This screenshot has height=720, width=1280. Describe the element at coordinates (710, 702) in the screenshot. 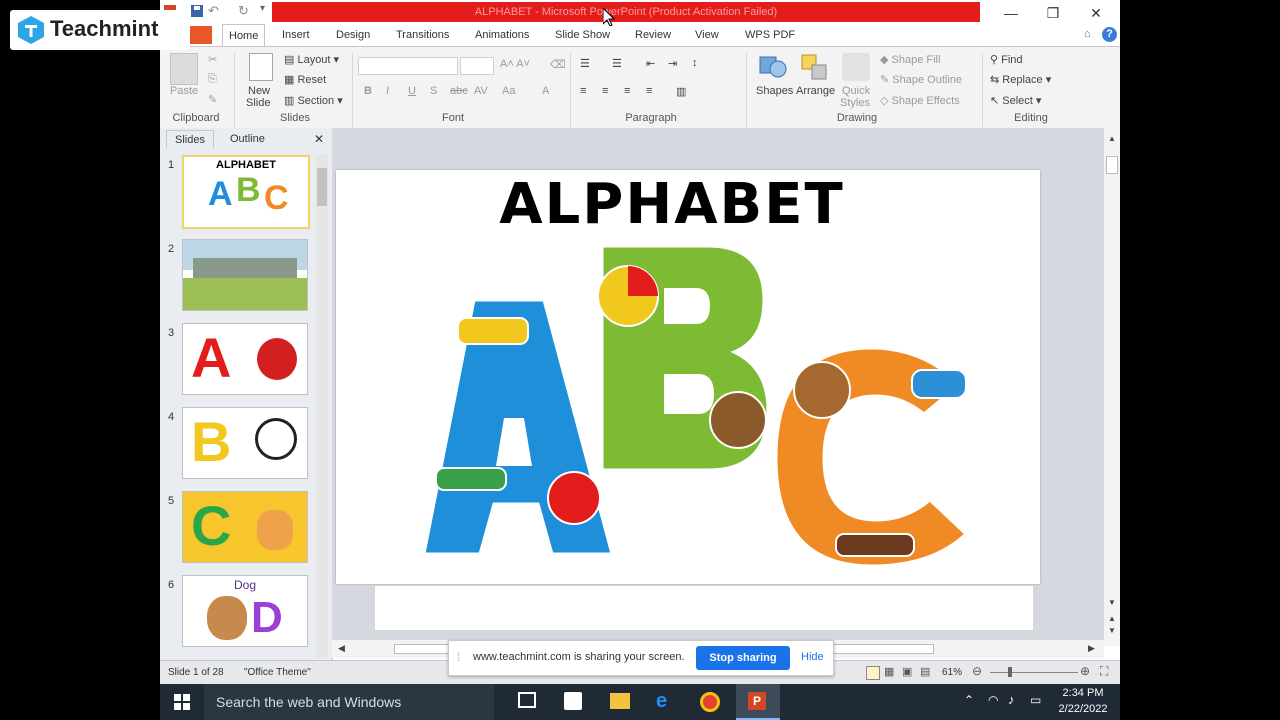

I see `chrome-icon` at that location.